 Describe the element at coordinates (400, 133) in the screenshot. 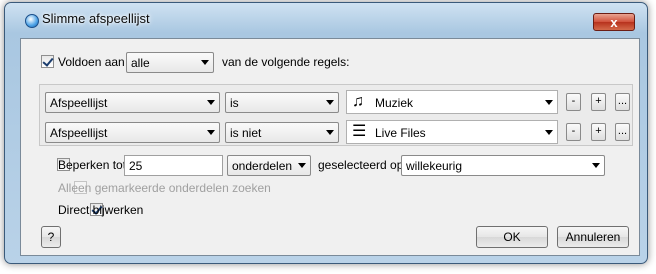

I see `rule-value: Live Files` at that location.